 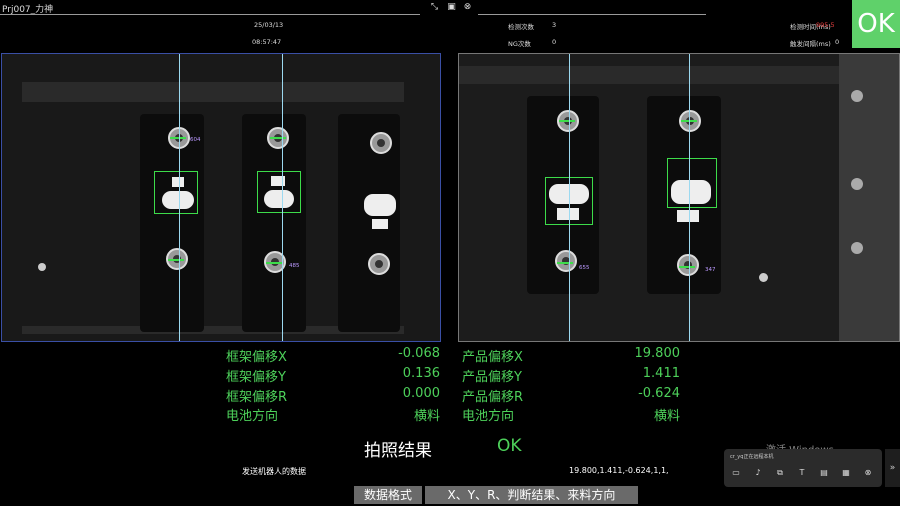 What do you see at coordinates (509, 446) in the screenshot?
I see `photo-result-value: OK` at bounding box center [509, 446].